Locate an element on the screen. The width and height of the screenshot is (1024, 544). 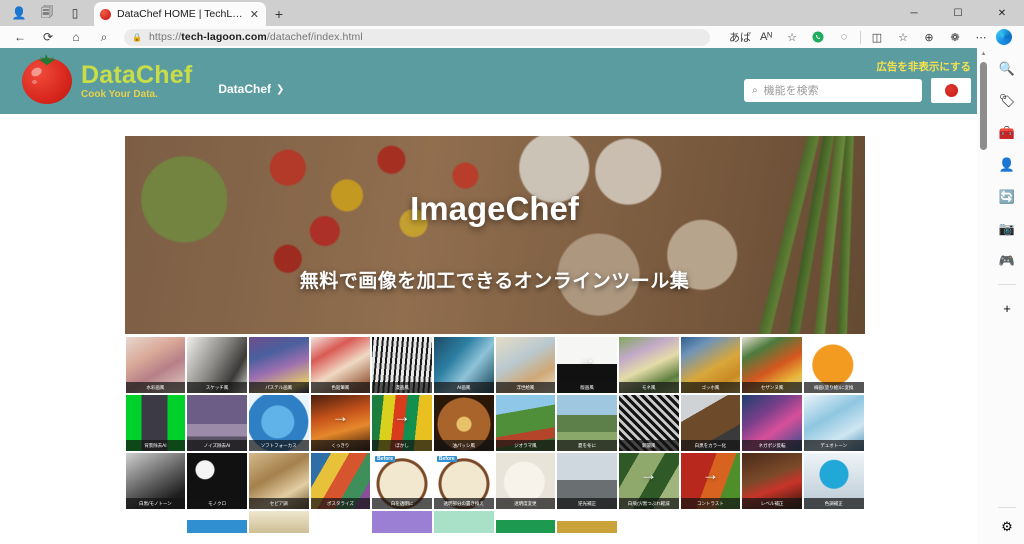
tool-cell: ポスタライズ is located at coordinates (340, 481).